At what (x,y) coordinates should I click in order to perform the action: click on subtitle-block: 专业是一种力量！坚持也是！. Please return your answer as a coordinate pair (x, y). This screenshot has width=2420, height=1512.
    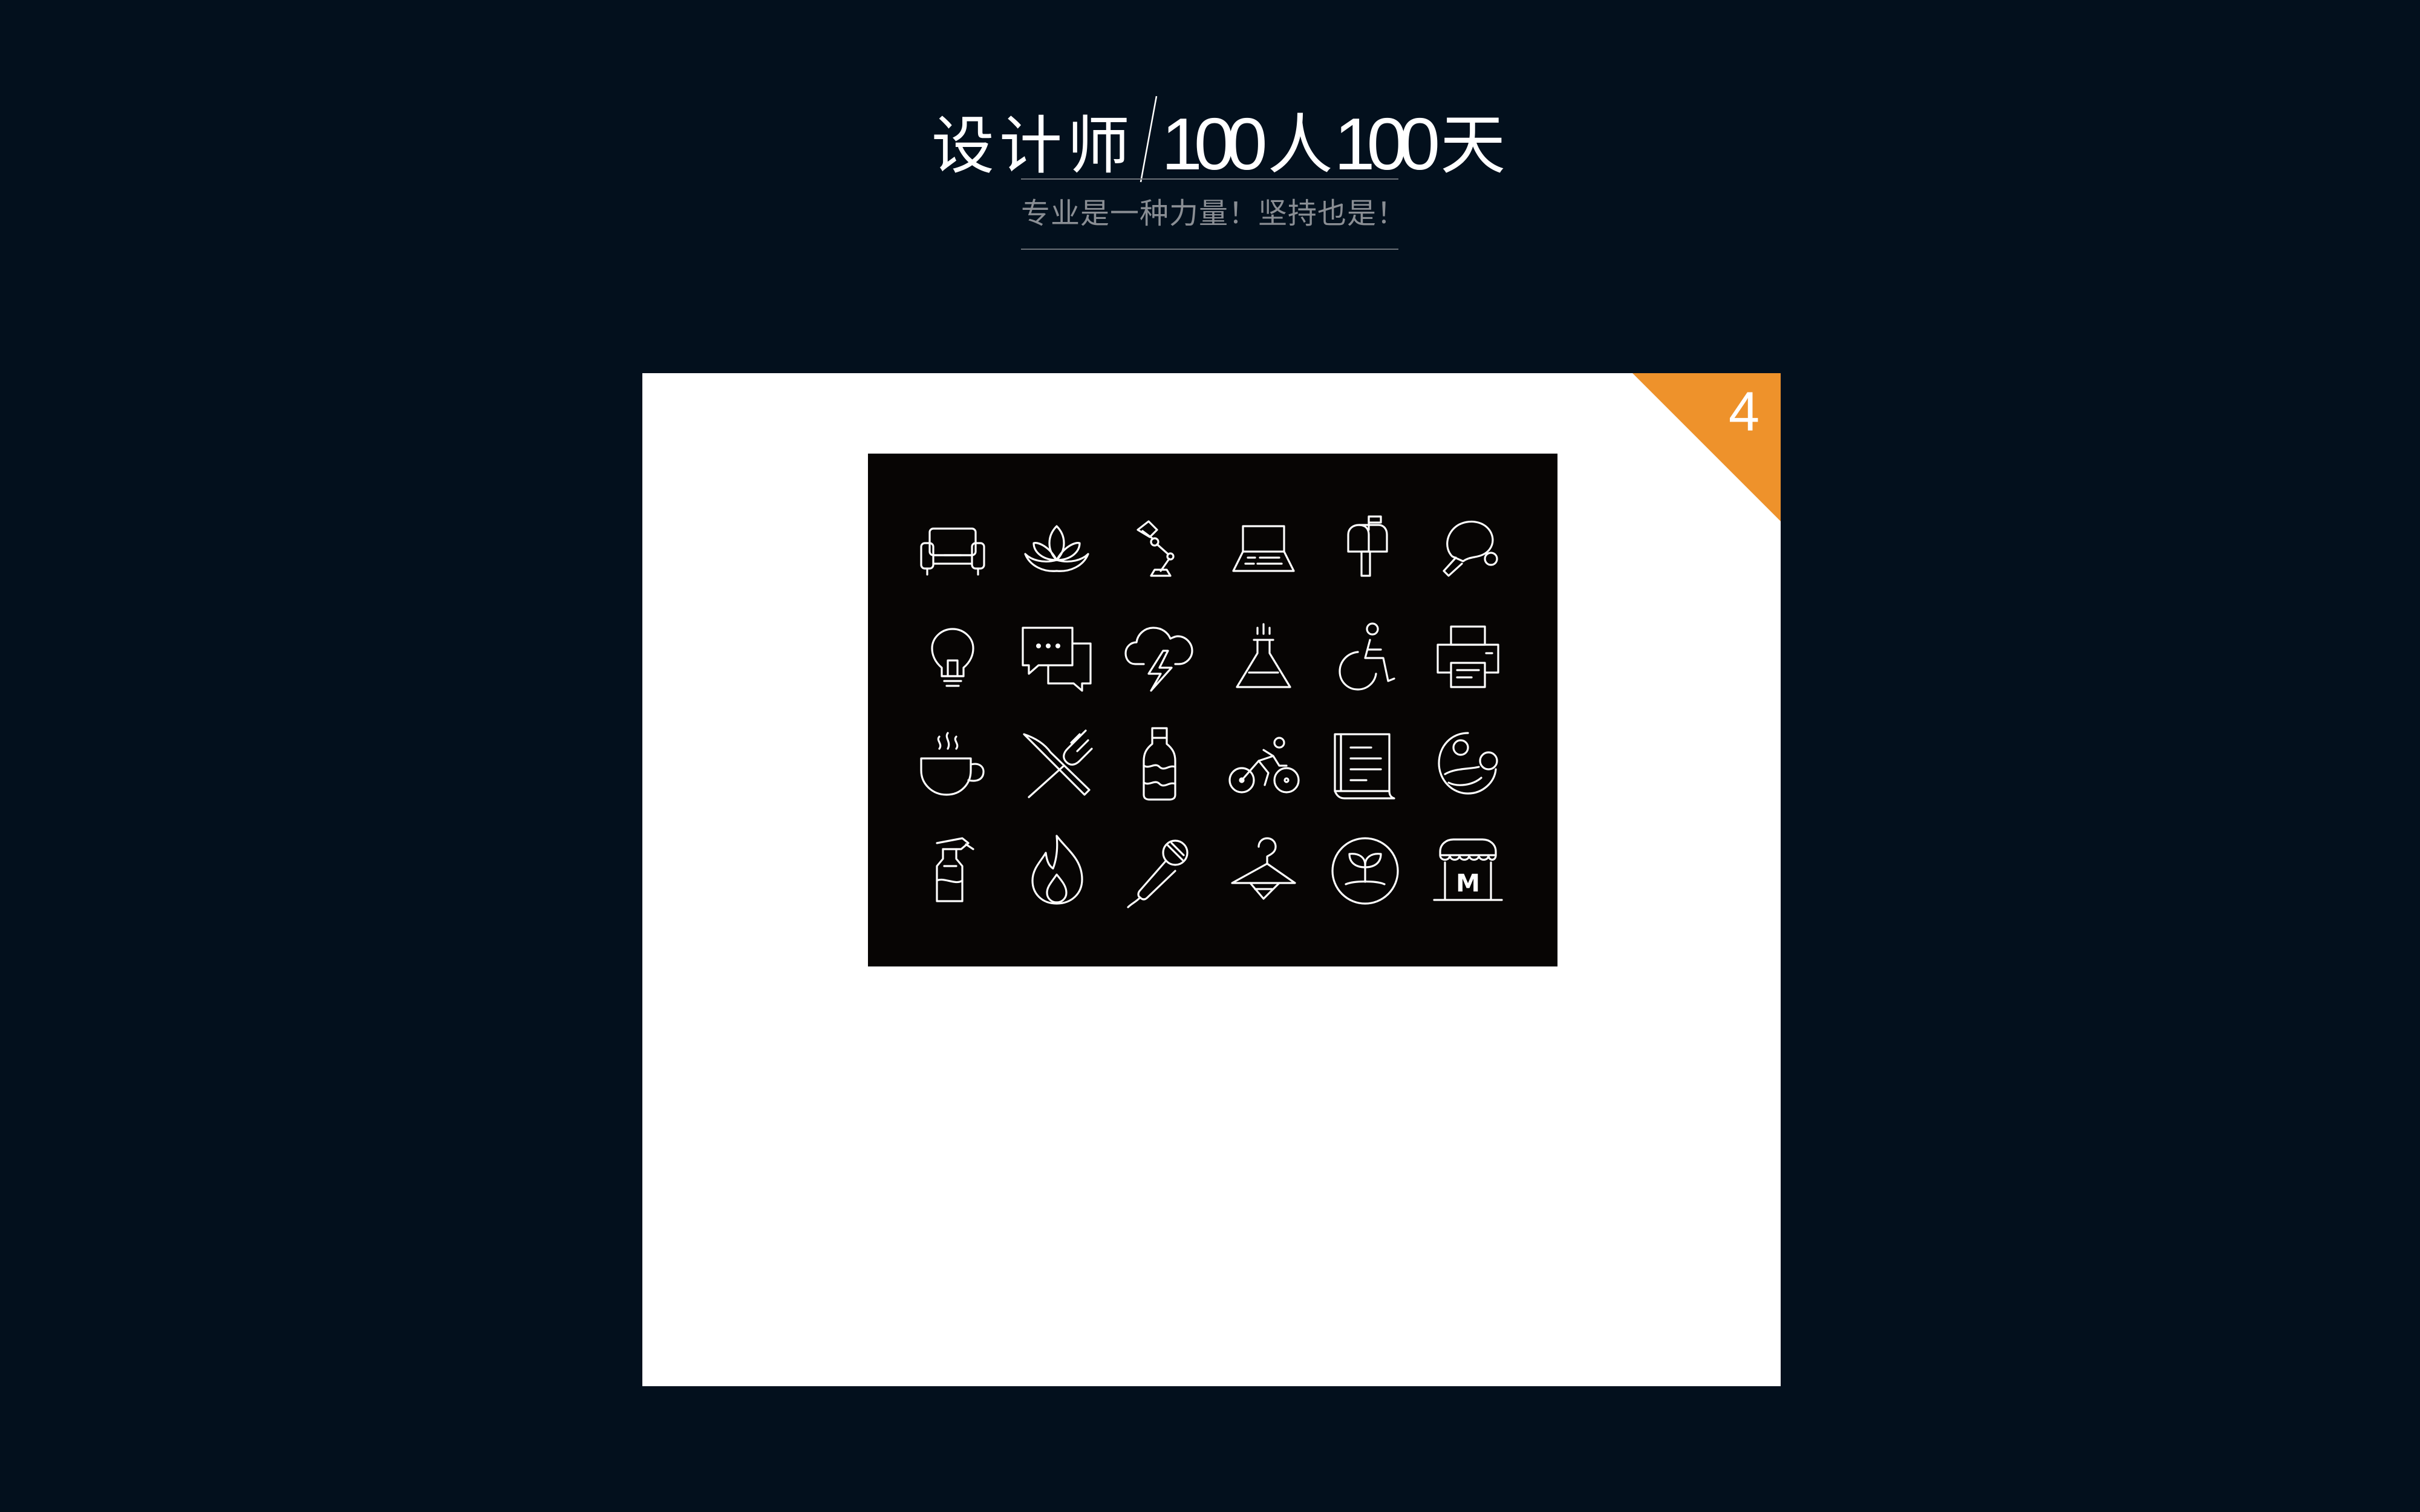
    Looking at the image, I should click on (1214, 214).